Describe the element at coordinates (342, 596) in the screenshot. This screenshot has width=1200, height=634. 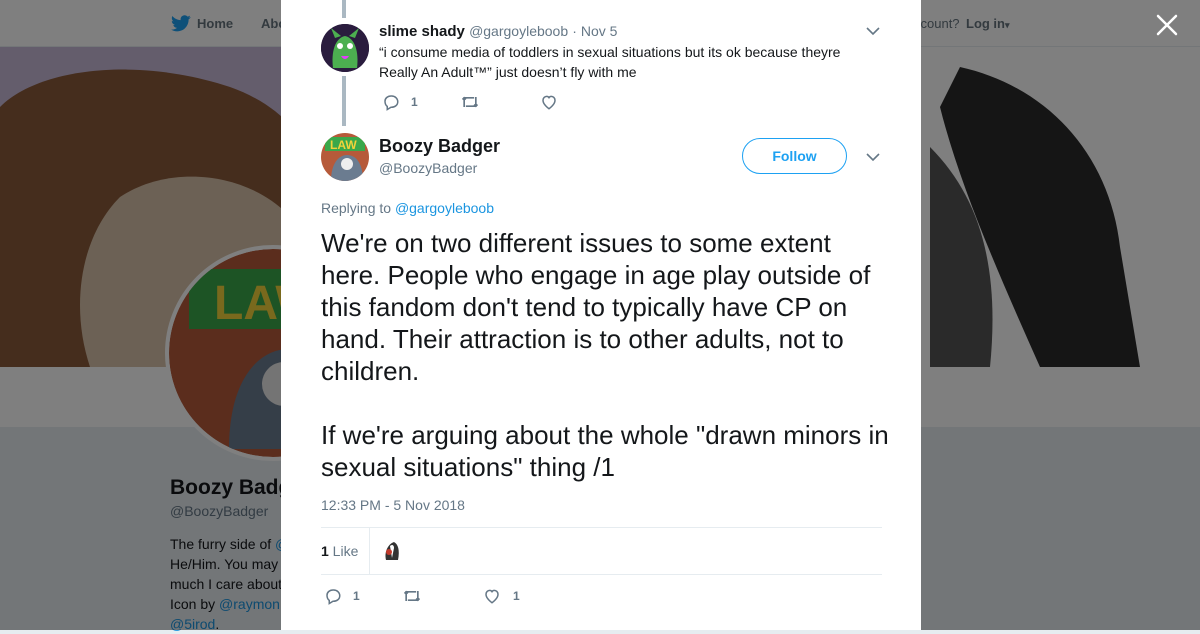
I see `main-reply-action: 1` at that location.